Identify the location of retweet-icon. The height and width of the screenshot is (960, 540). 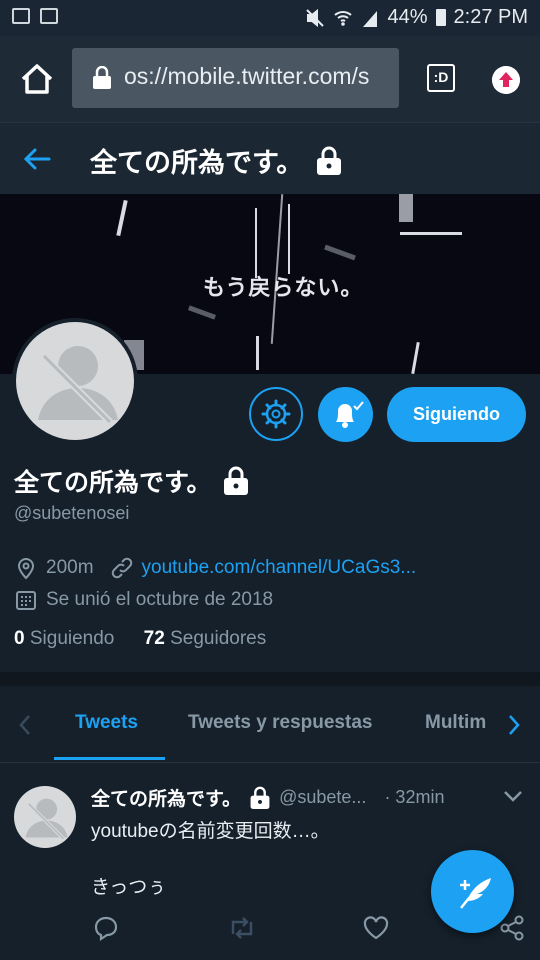
(242, 928).